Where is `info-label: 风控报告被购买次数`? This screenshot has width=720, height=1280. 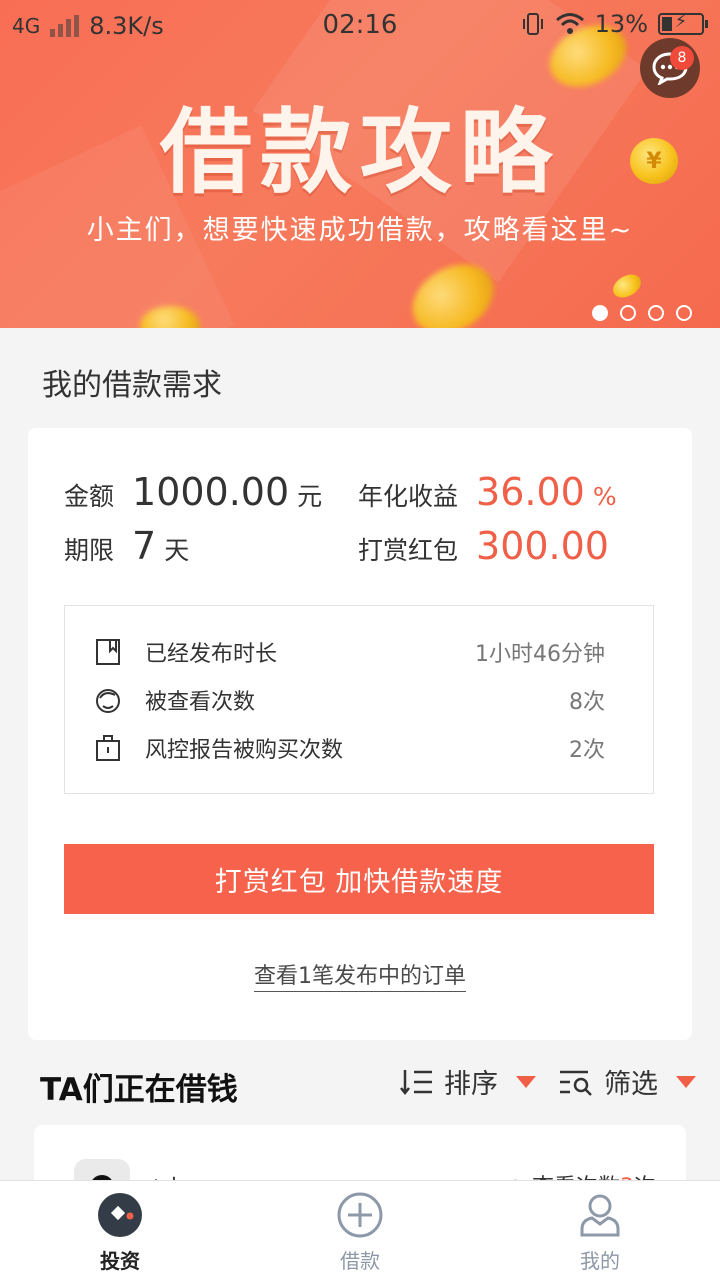
info-label: 风控报告被购买次数 is located at coordinates (244, 750).